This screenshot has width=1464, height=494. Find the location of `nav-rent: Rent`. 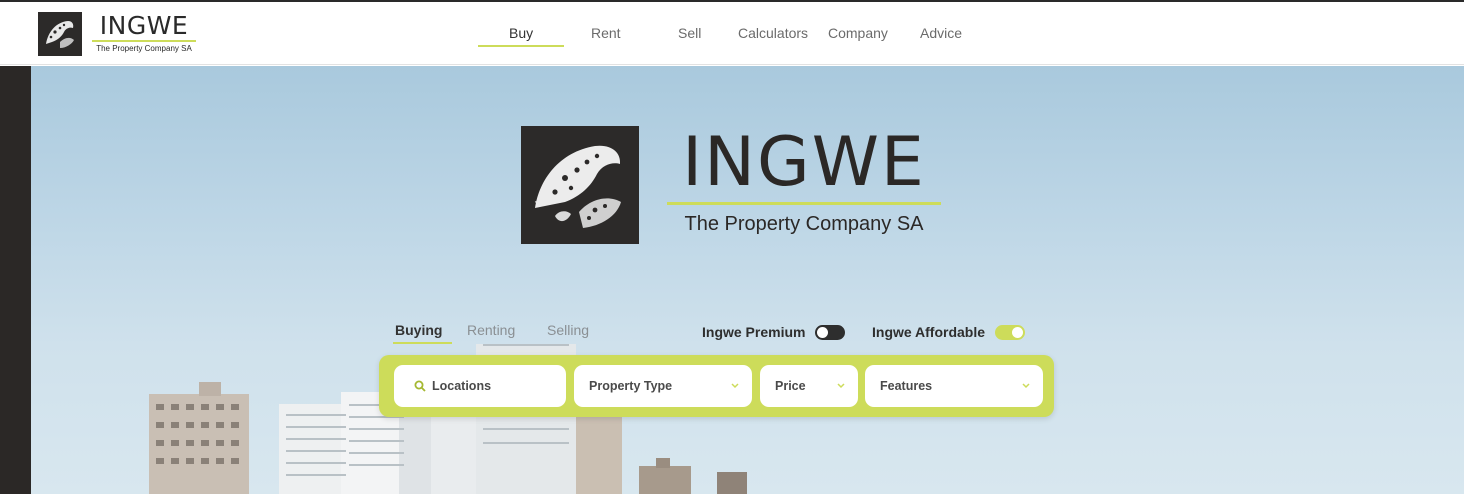

nav-rent: Rent is located at coordinates (606, 33).